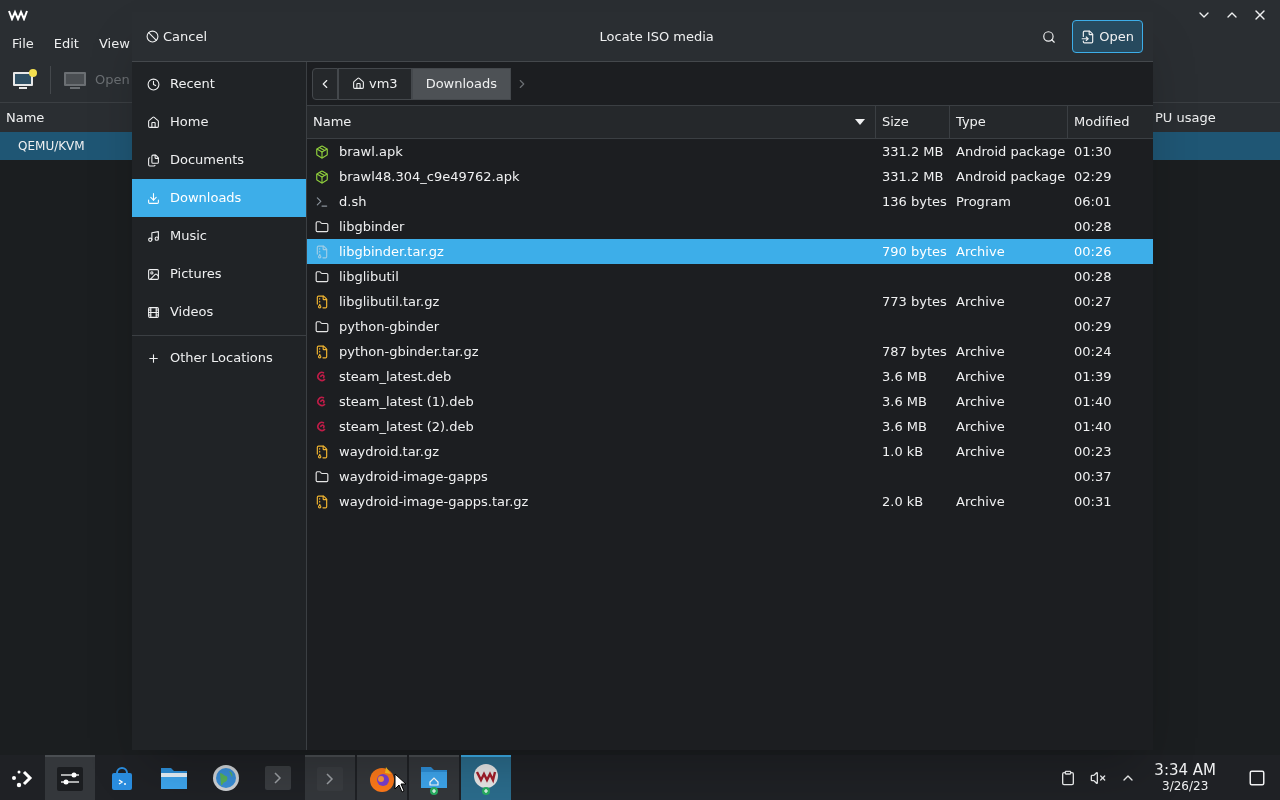  What do you see at coordinates (219, 274) in the screenshot?
I see `sidebar-item: Pictures` at bounding box center [219, 274].